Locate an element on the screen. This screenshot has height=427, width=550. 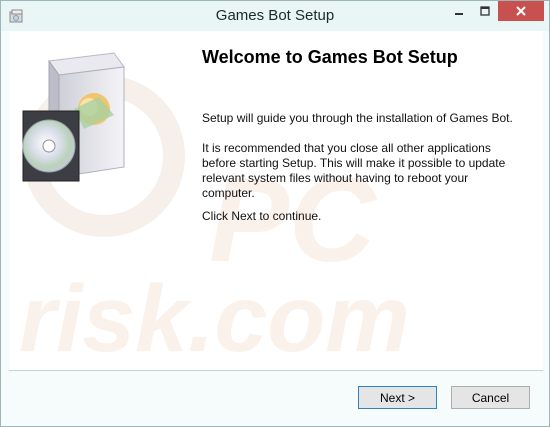
maximize-button is located at coordinates (485, 11).